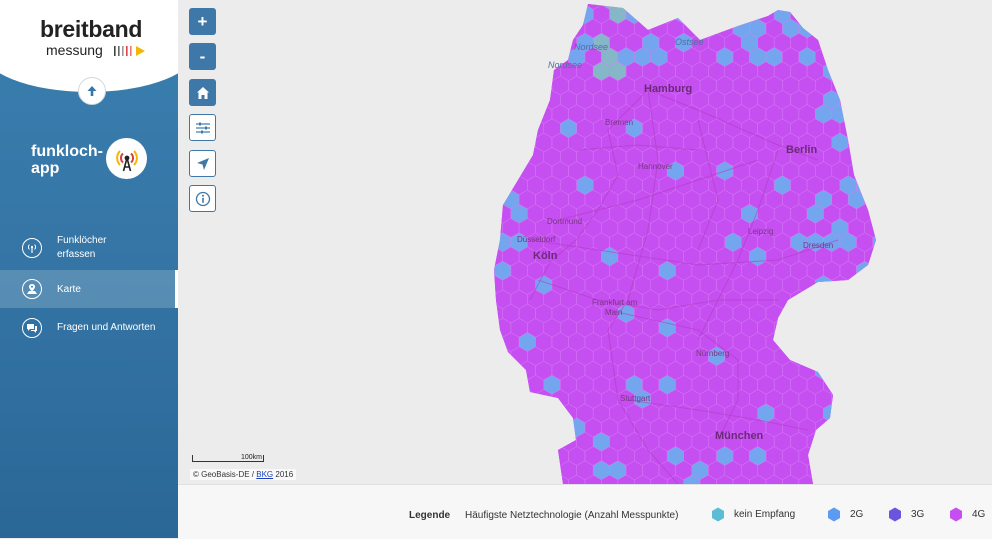 This screenshot has height=539, width=992. Describe the element at coordinates (753, 514) in the screenshot. I see `legend-item-kein-empfang: kein Empfang` at that location.